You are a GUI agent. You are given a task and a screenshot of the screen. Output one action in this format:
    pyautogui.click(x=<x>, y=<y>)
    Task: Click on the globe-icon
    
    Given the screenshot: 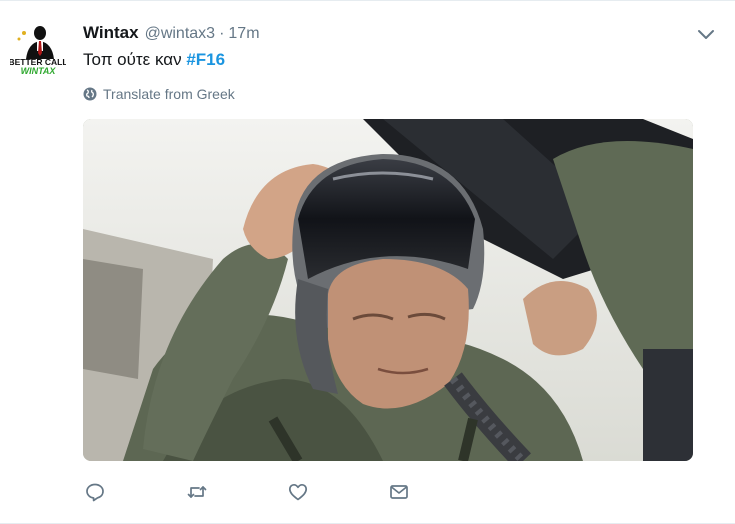 What is the action you would take?
    pyautogui.click(x=90, y=94)
    